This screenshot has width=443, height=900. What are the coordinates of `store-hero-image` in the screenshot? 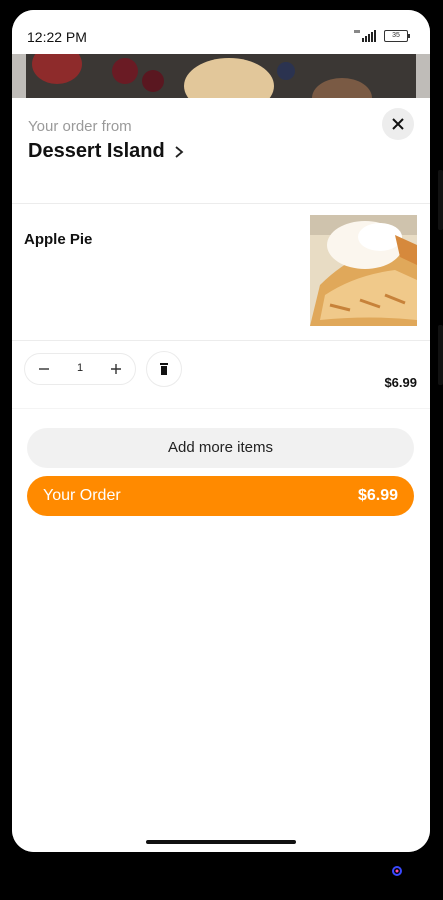 It's located at (221, 76).